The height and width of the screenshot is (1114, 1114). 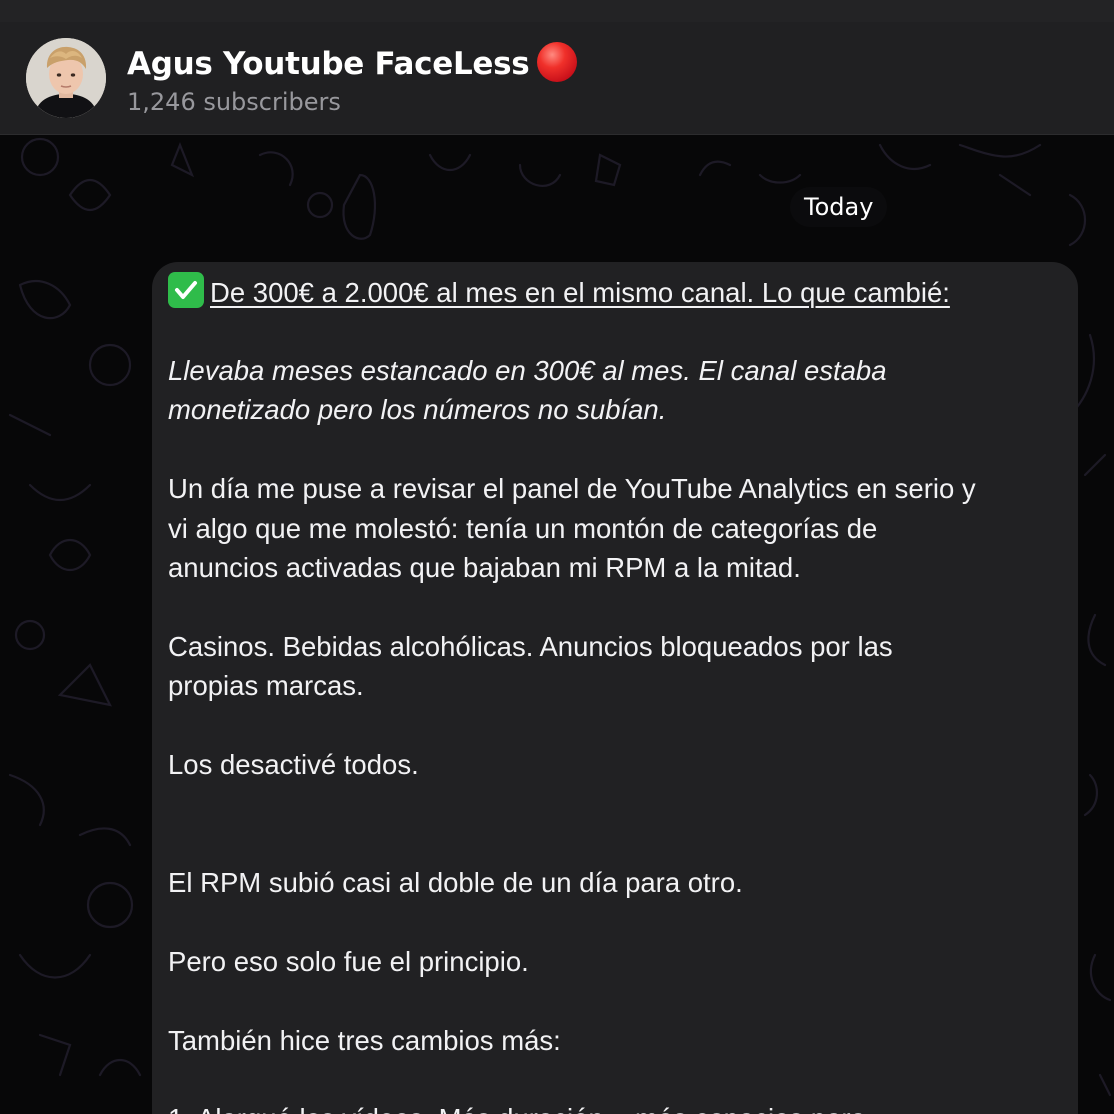 What do you see at coordinates (557, 62) in the screenshot?
I see `red-circle-icon` at bounding box center [557, 62].